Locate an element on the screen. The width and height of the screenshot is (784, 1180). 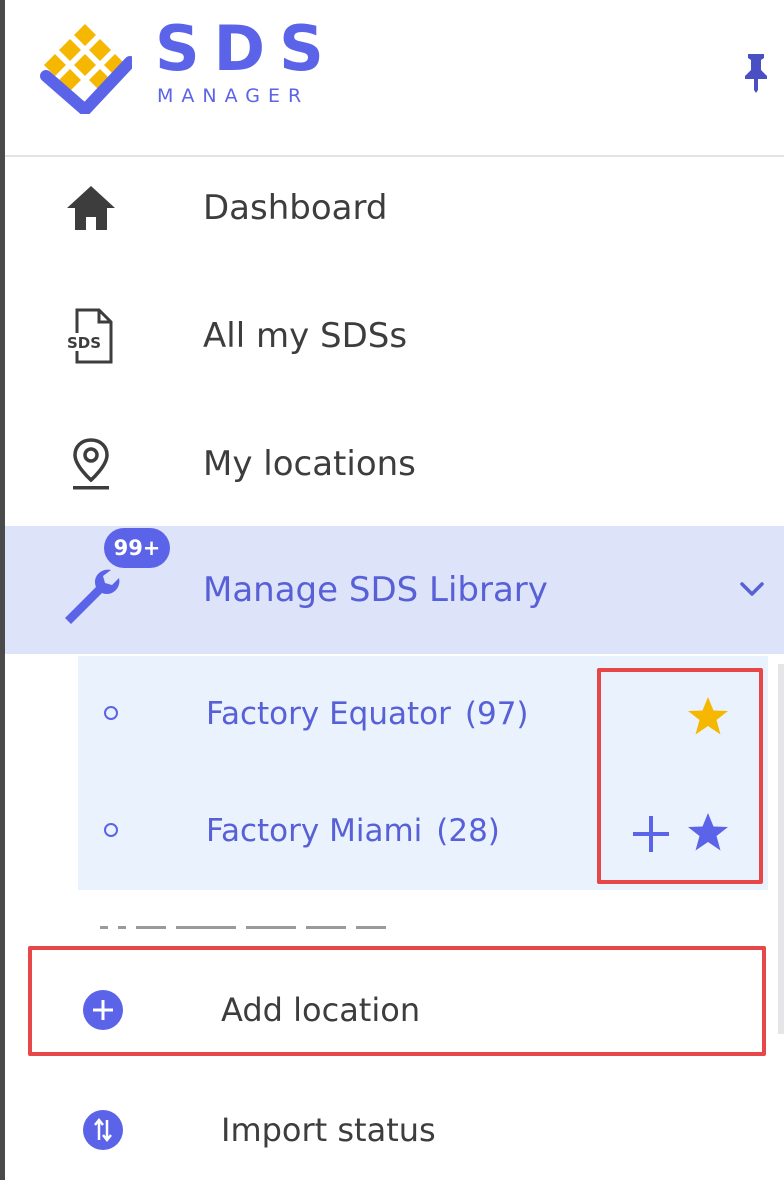
wrench-icon is located at coordinates (92, 596).